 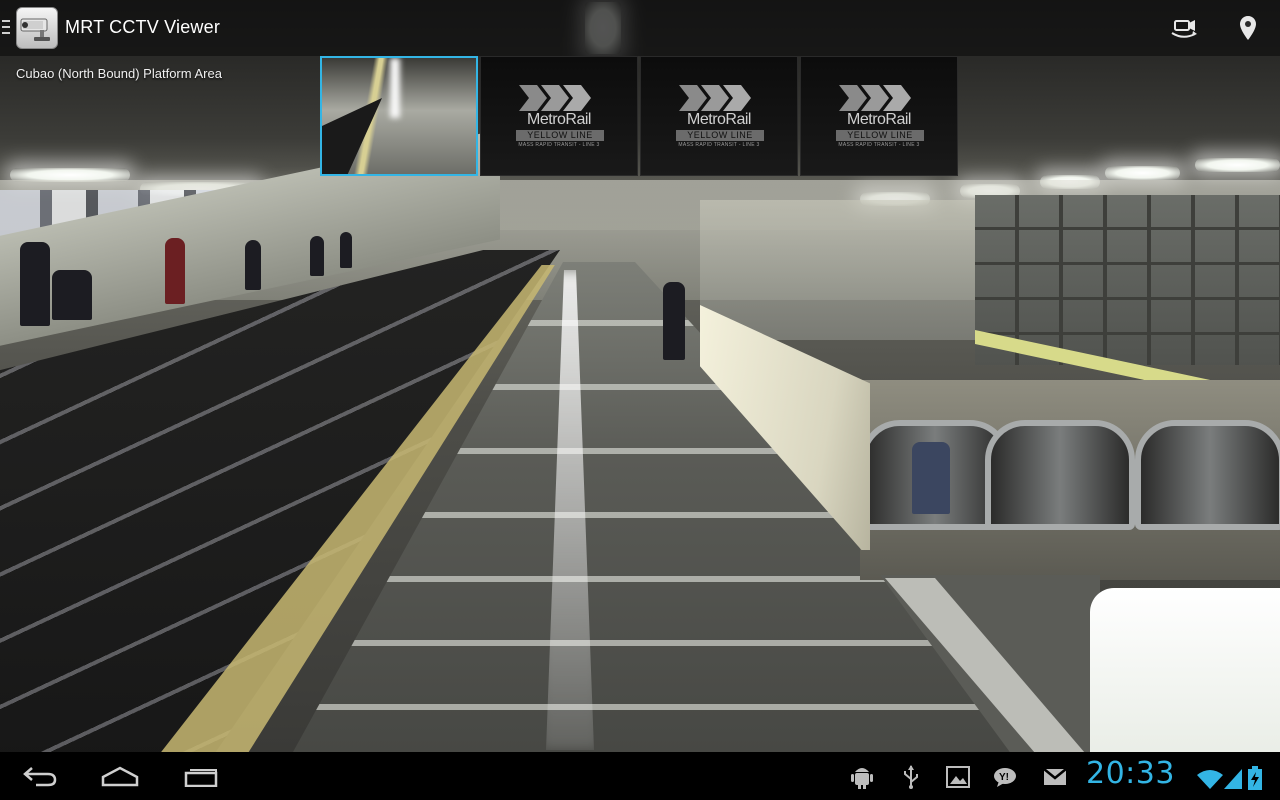 I want to click on back-icon, so click(x=40, y=776).